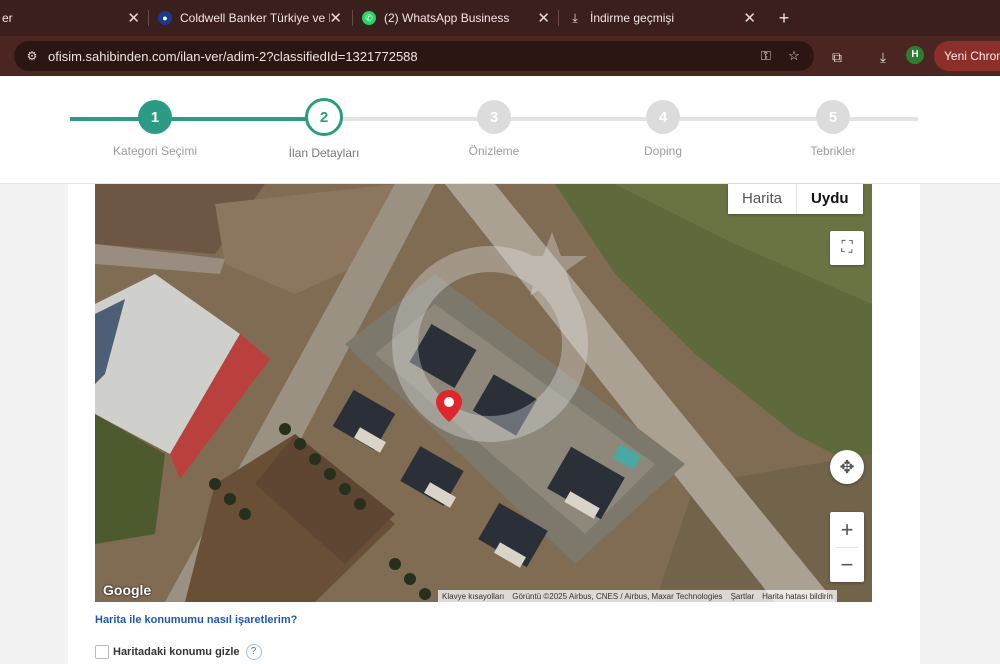 This screenshot has height=664, width=1000. I want to click on keyboard-shortcuts-link: Klavye kısayolları, so click(473, 596).